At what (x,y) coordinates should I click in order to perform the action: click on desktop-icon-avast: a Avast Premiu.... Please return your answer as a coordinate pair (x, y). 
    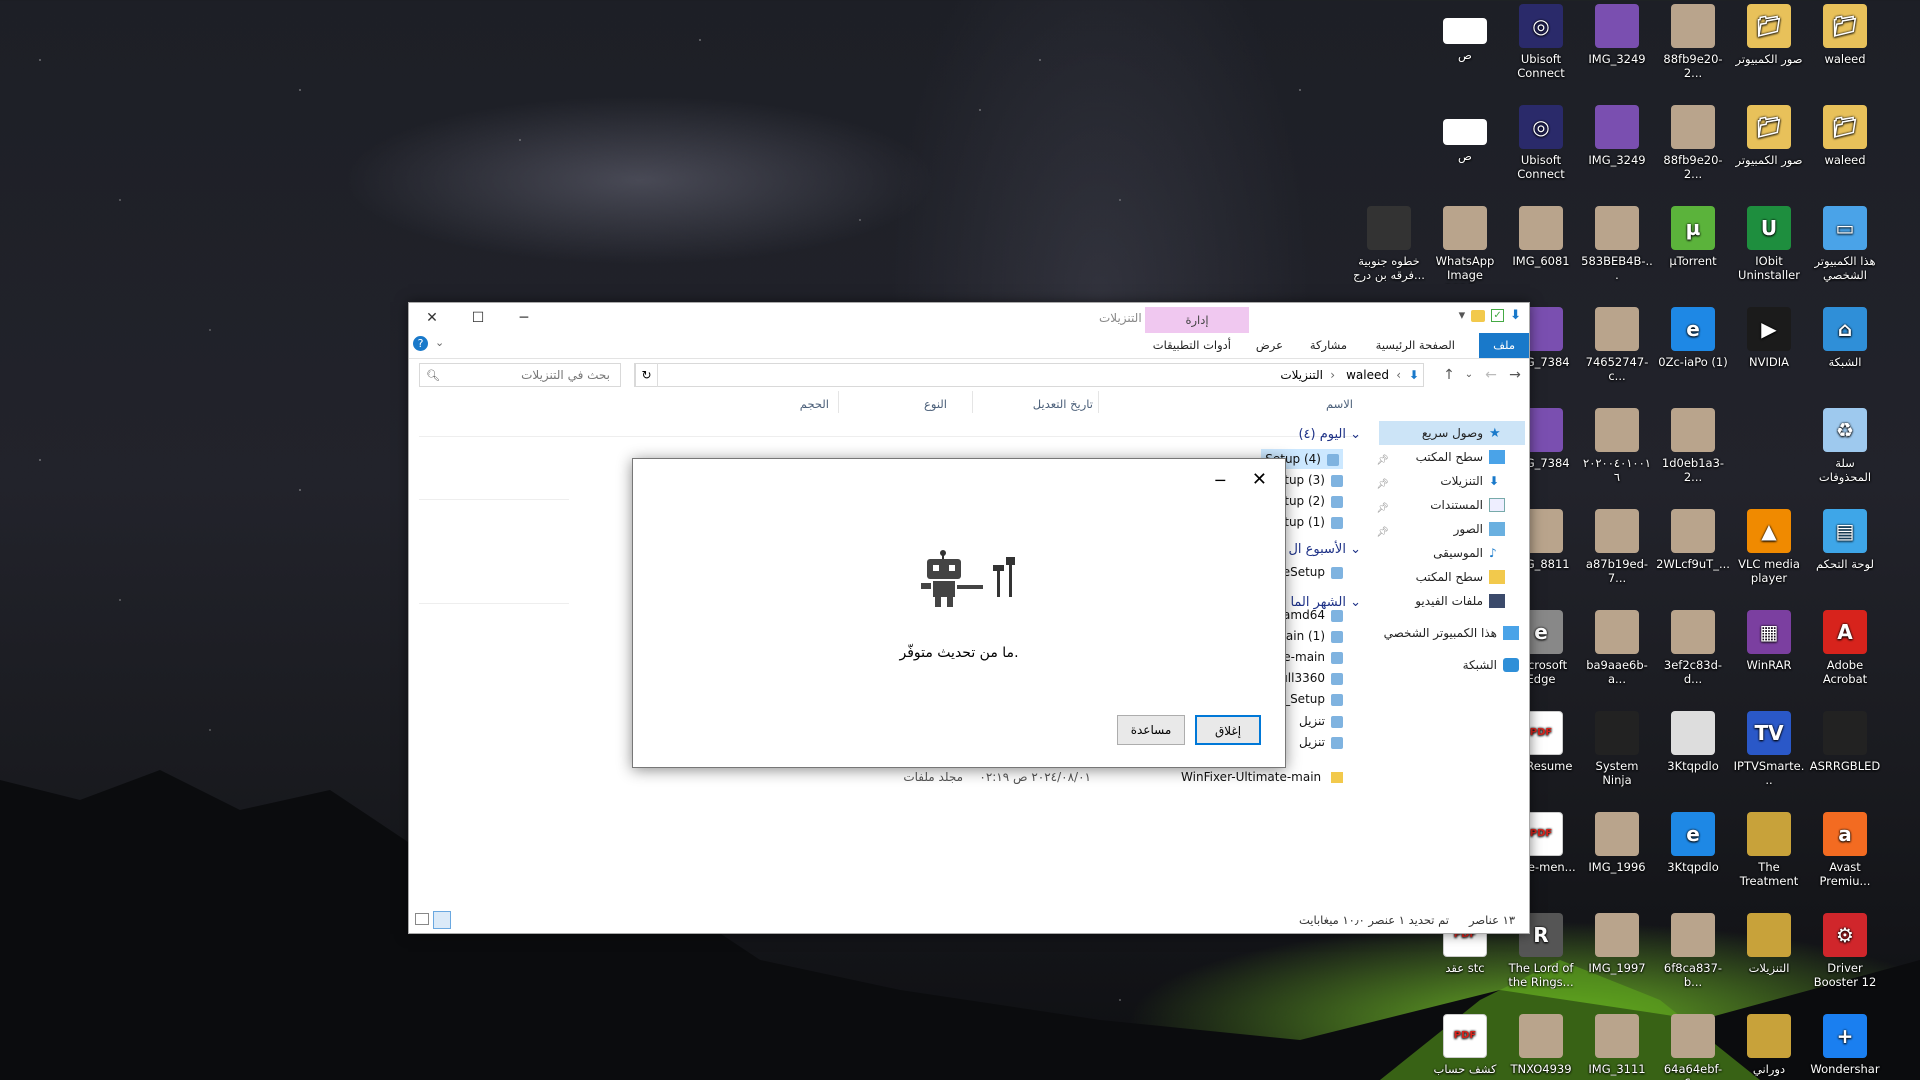
    Looking at the image, I should click on (1845, 852).